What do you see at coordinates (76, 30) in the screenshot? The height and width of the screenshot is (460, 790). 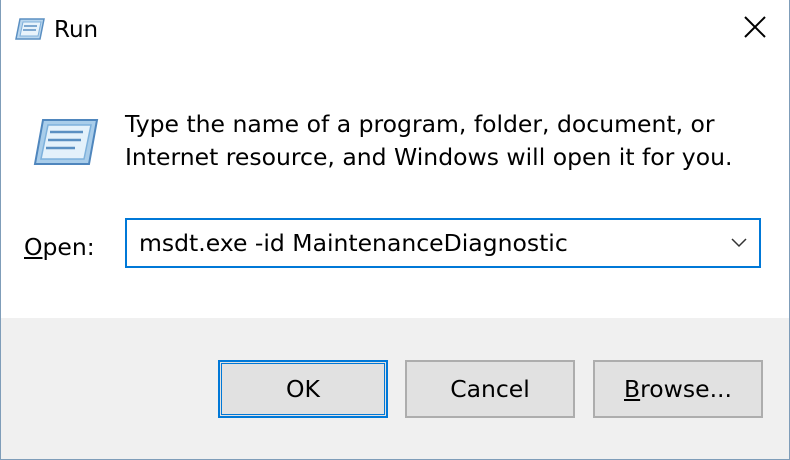 I see `window-title: Run` at bounding box center [76, 30].